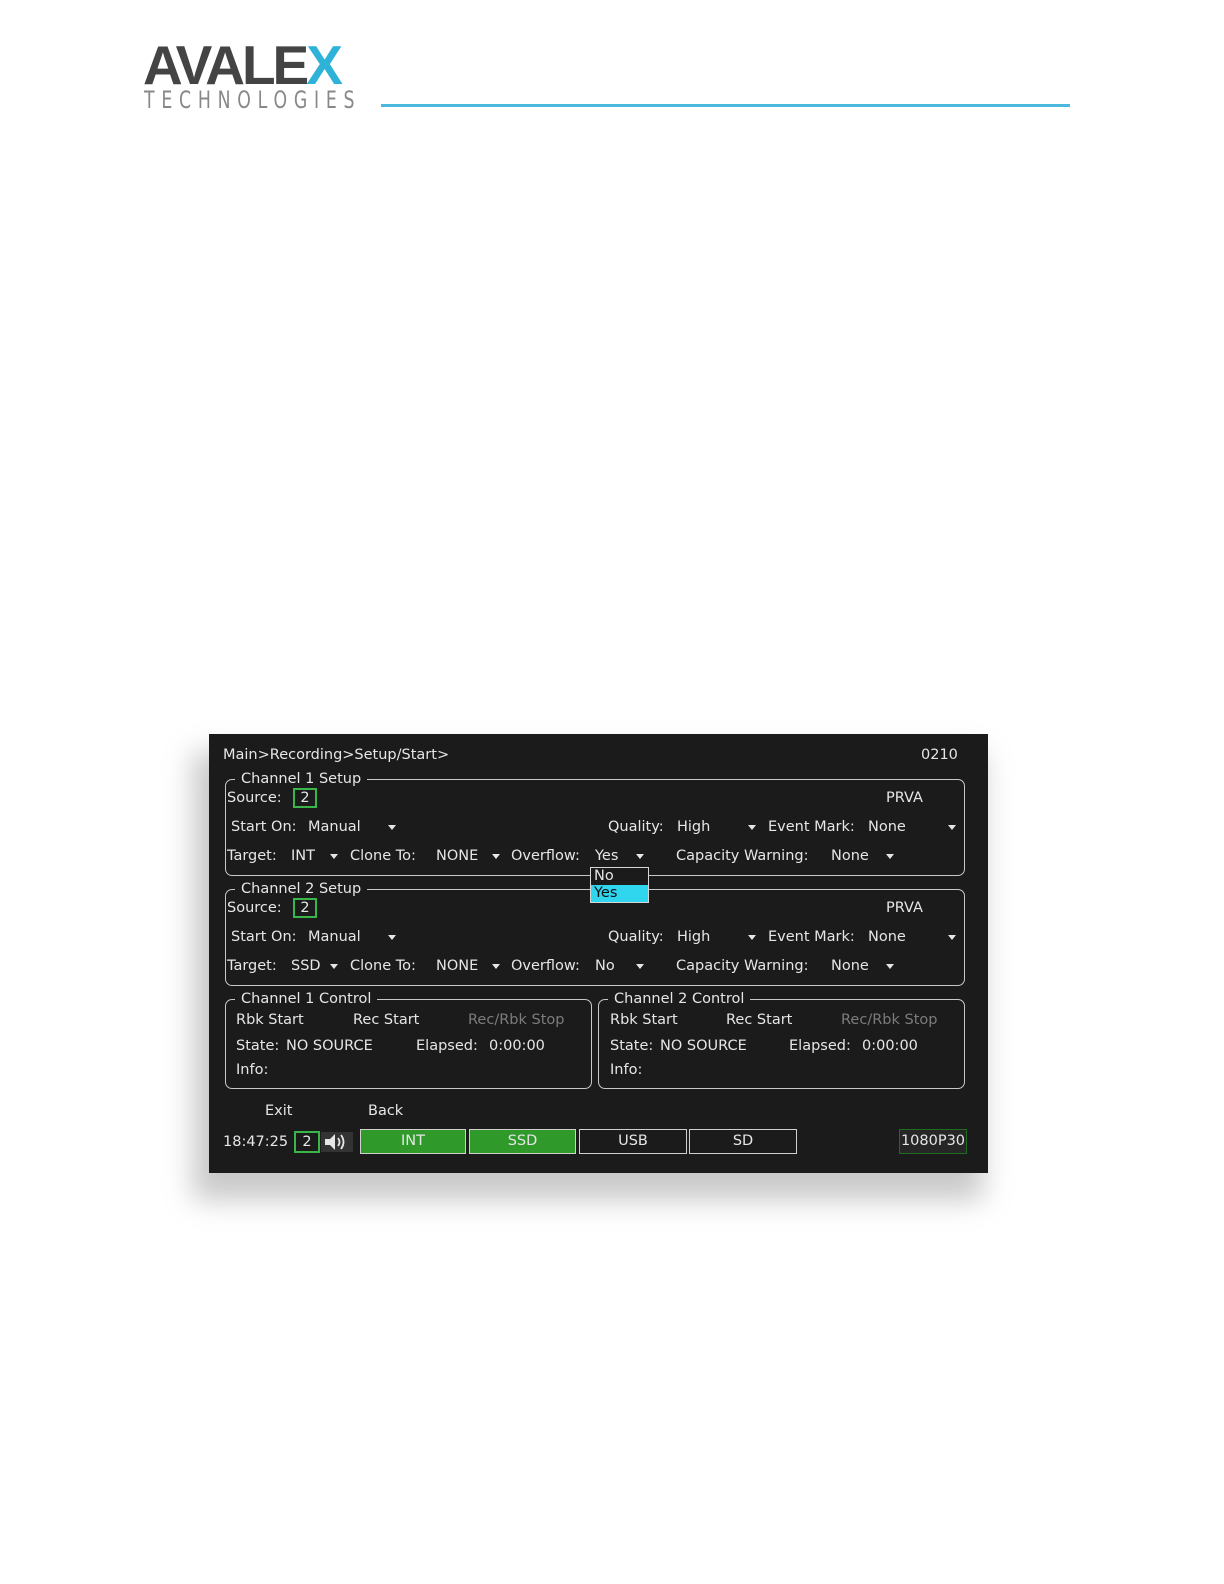 The image size is (1224, 1584). I want to click on ch1-clone-label: Clone To:, so click(383, 856).